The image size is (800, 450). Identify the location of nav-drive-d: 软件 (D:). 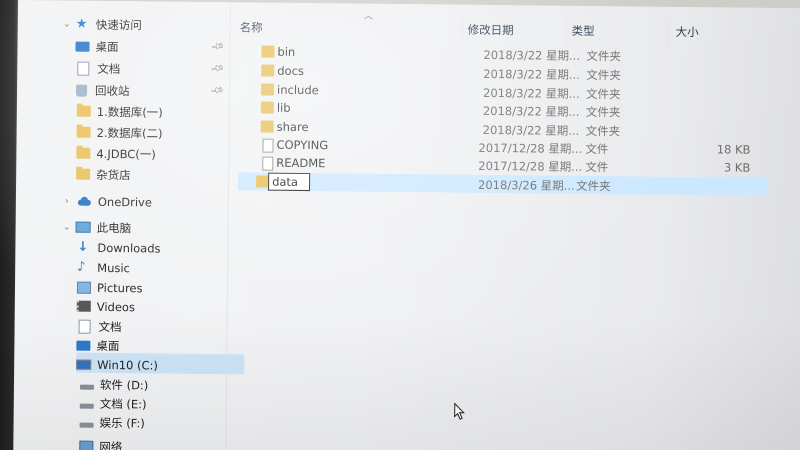
(114, 385).